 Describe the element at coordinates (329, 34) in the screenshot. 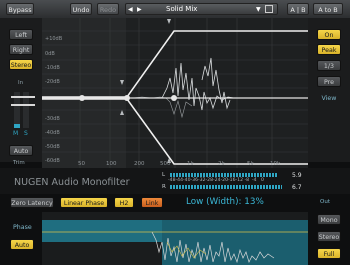

I see `display-on-button: On` at that location.